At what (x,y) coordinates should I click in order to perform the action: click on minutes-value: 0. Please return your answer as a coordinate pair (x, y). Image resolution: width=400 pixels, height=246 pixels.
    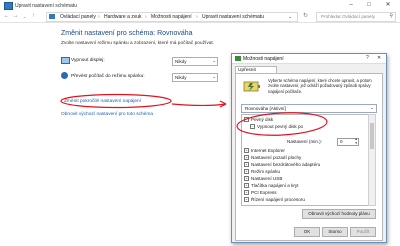
    Looking at the image, I should click on (341, 141).